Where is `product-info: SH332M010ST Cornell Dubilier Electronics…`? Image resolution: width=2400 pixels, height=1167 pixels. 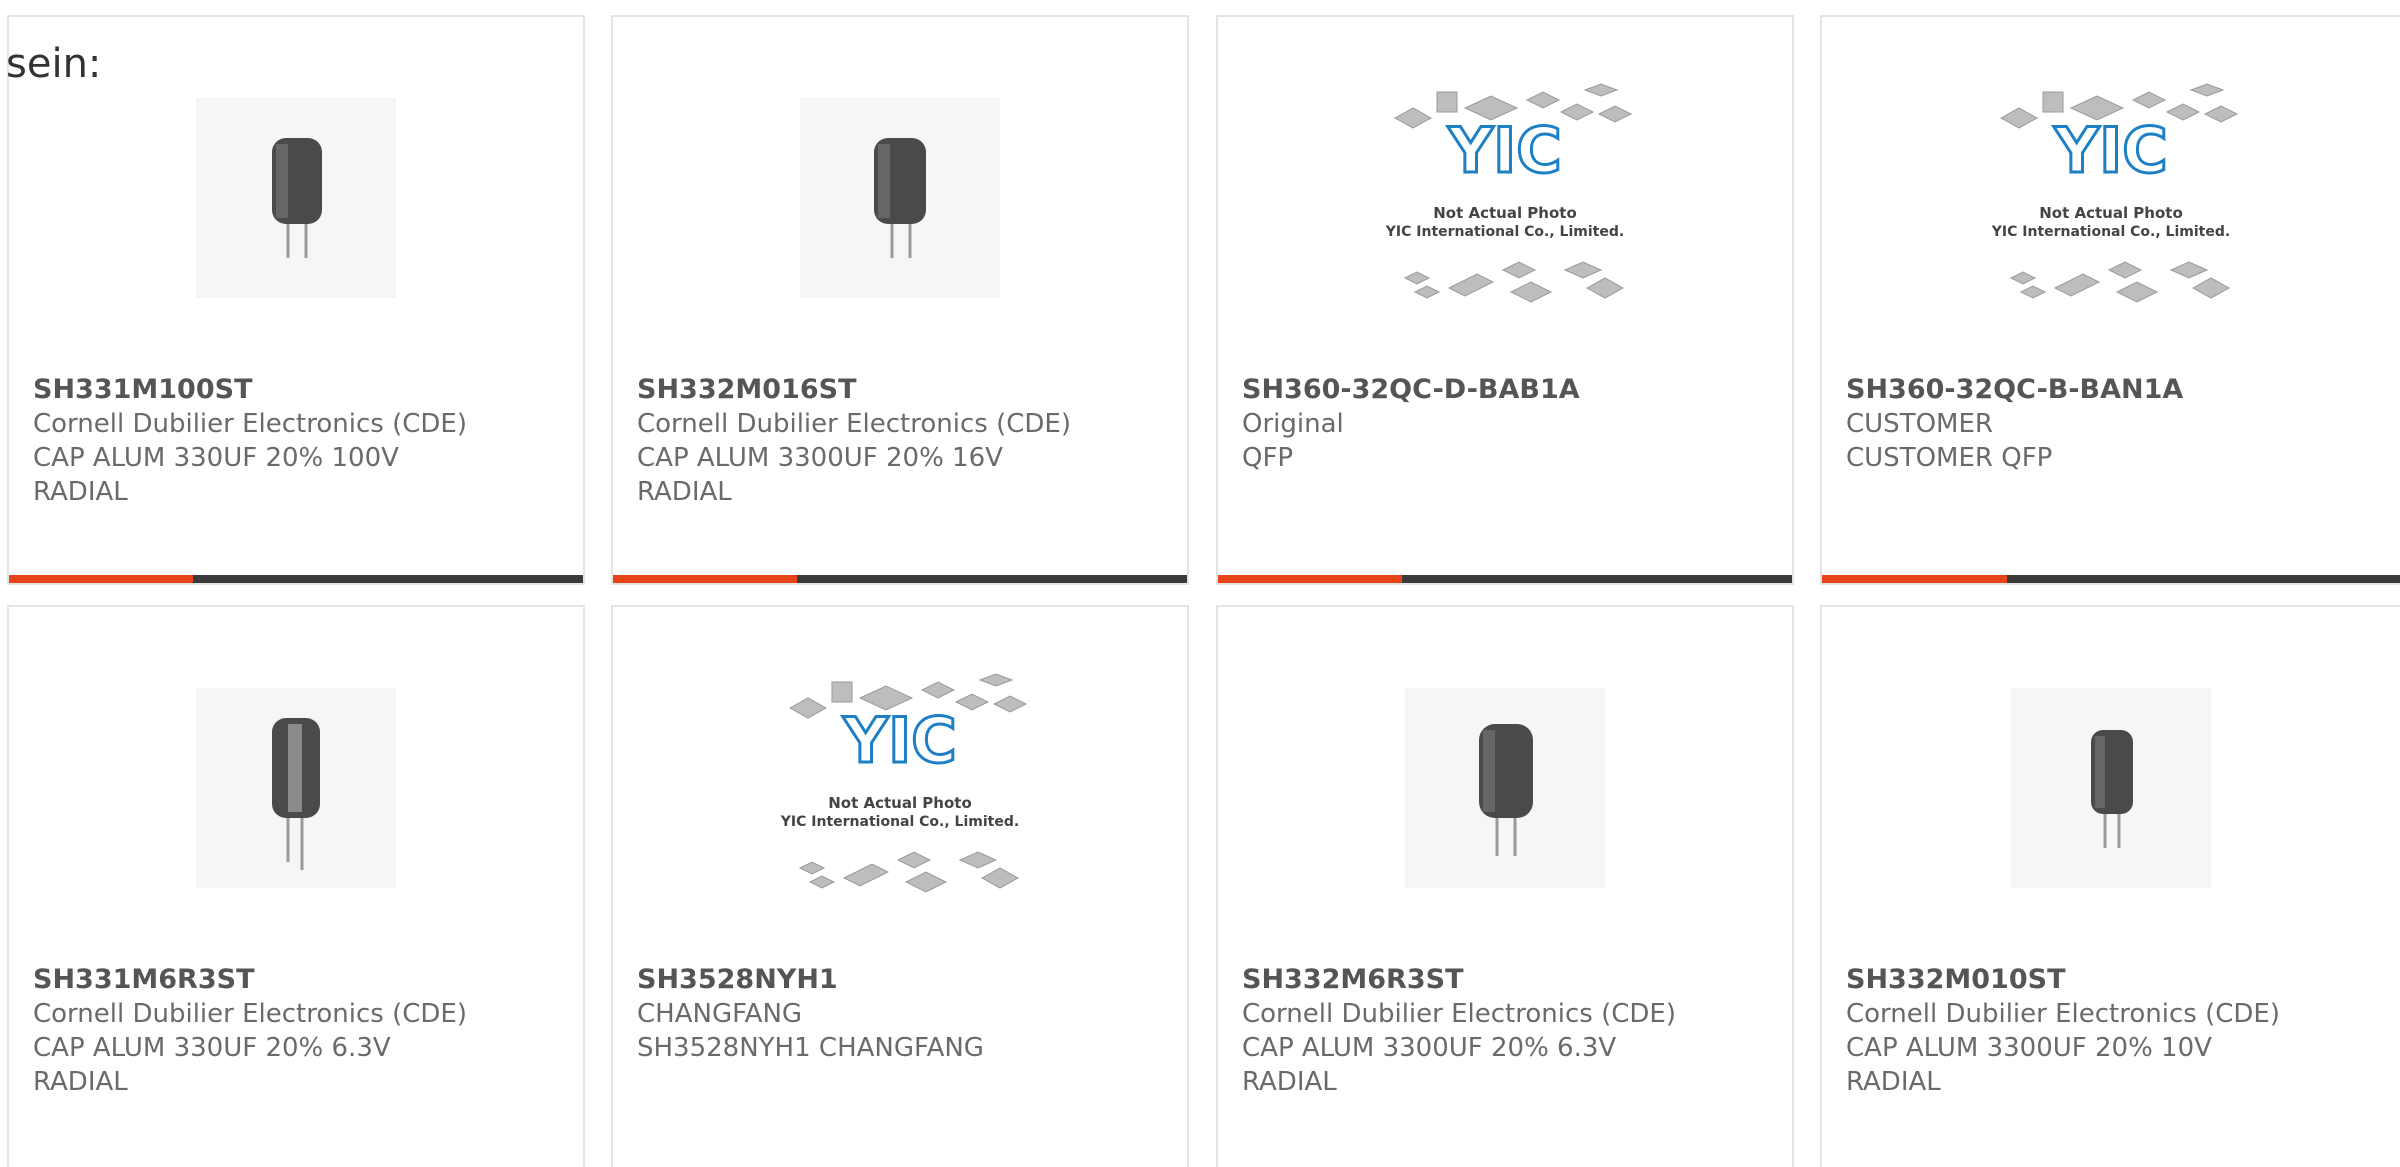 product-info: SH332M010ST Cornell Dubilier Electronics… is located at coordinates (2118, 1031).